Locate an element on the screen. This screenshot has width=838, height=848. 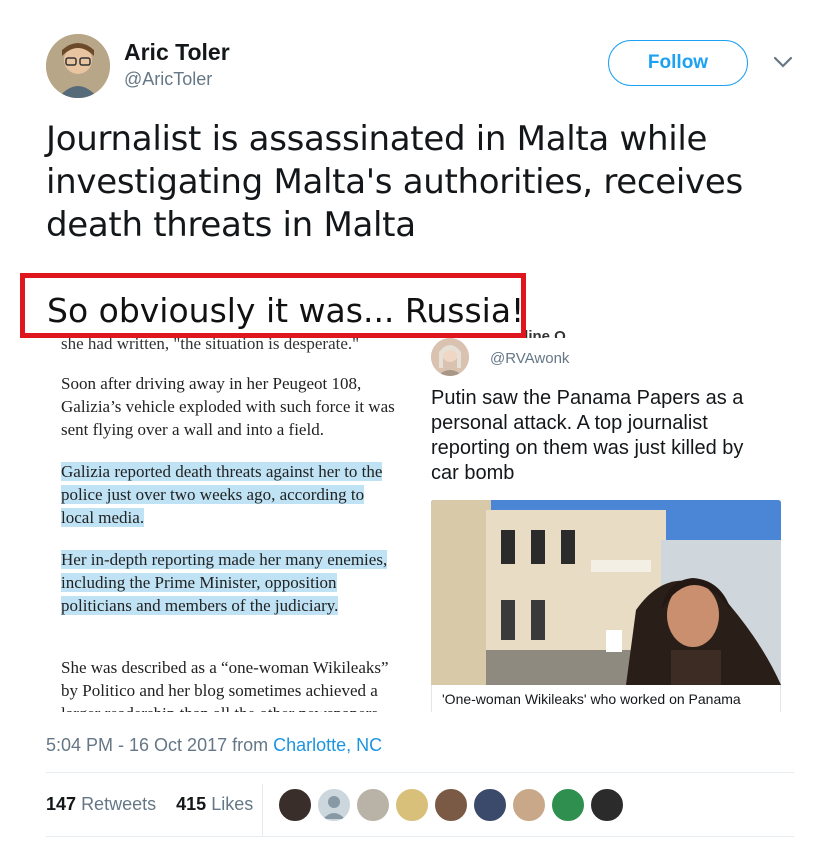
likes-label: Likes is located at coordinates (232, 804).